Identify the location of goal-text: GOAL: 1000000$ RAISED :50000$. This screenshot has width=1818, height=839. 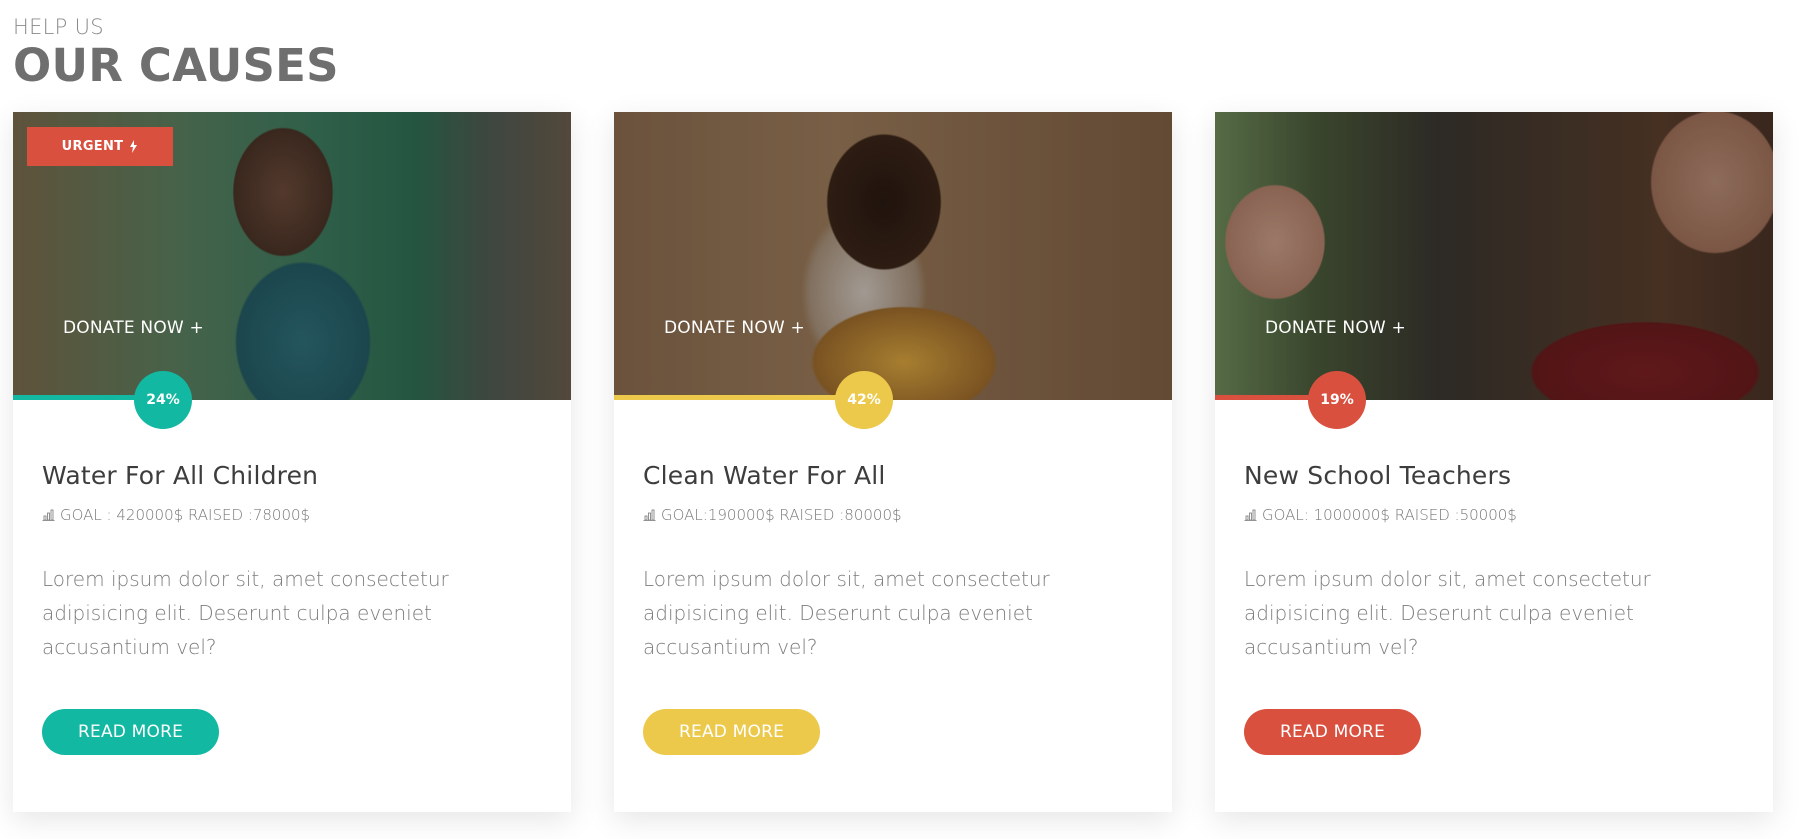
(1389, 515).